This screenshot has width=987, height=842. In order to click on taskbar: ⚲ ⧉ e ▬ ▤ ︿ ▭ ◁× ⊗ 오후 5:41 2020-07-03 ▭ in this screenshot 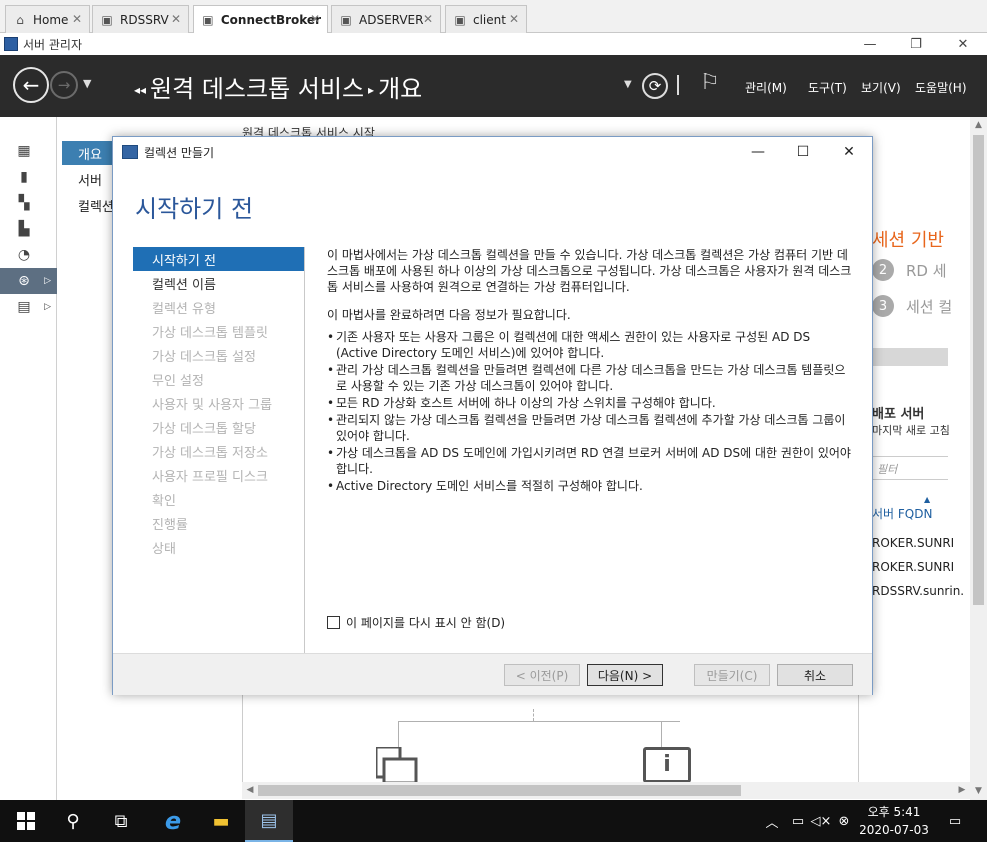, I will do `click(493, 821)`.